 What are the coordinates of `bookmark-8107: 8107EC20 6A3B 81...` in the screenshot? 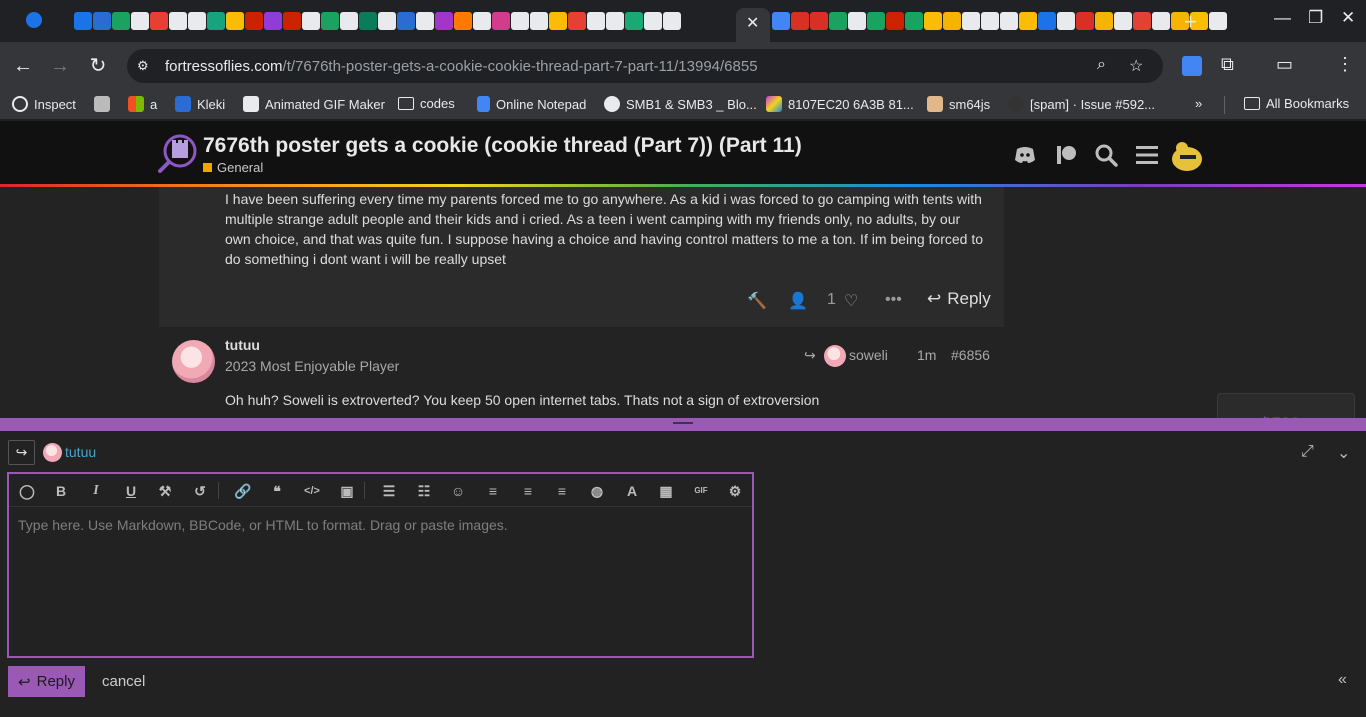 It's located at (840, 104).